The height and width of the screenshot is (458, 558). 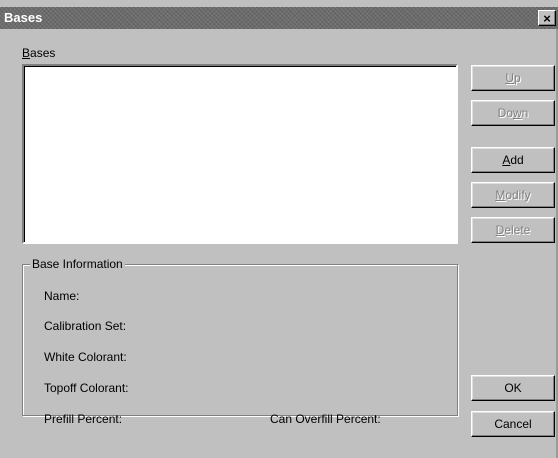 I want to click on add-label-post: dd, so click(x=517, y=160).